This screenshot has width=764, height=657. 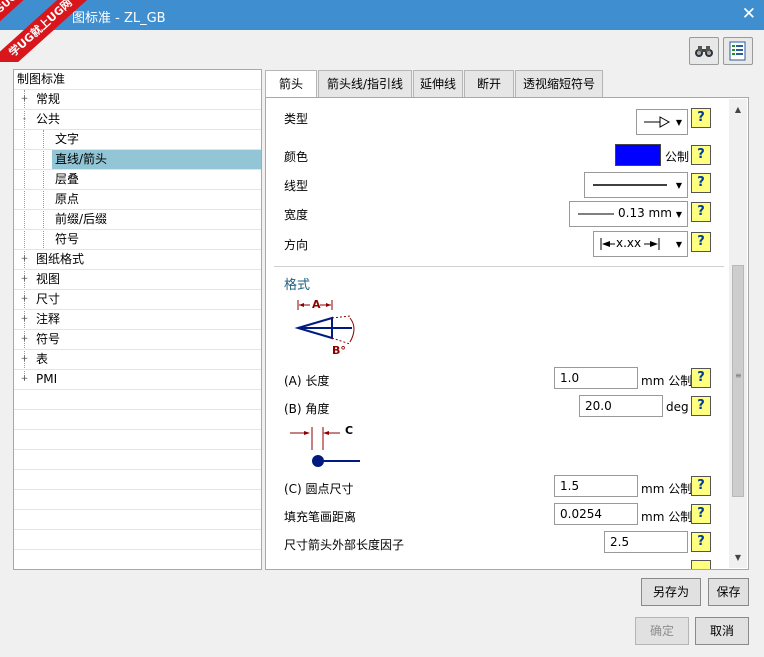 What do you see at coordinates (156, 159) in the screenshot?
I see `tree-item-label: 直线/箭头` at bounding box center [156, 159].